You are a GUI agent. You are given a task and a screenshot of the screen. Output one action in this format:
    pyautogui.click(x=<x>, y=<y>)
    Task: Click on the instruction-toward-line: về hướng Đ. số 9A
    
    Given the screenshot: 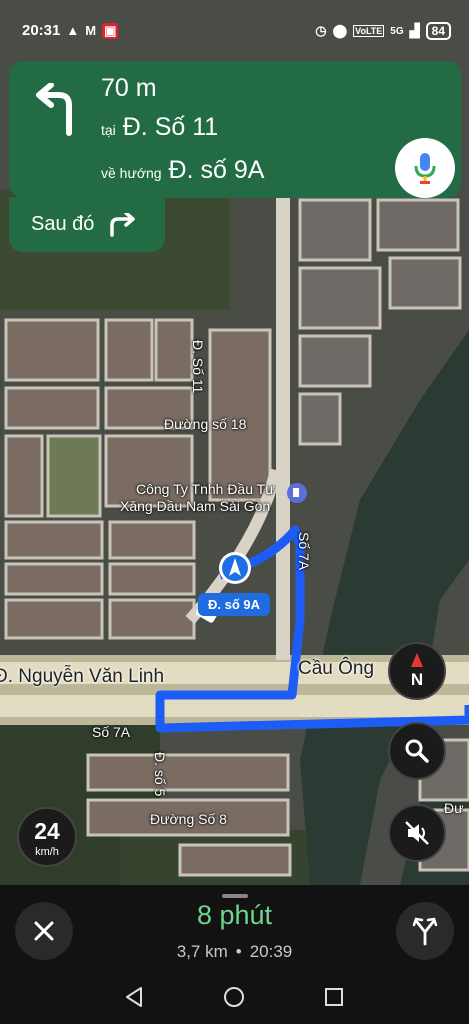 What is the action you would take?
    pyautogui.click(x=182, y=170)
    